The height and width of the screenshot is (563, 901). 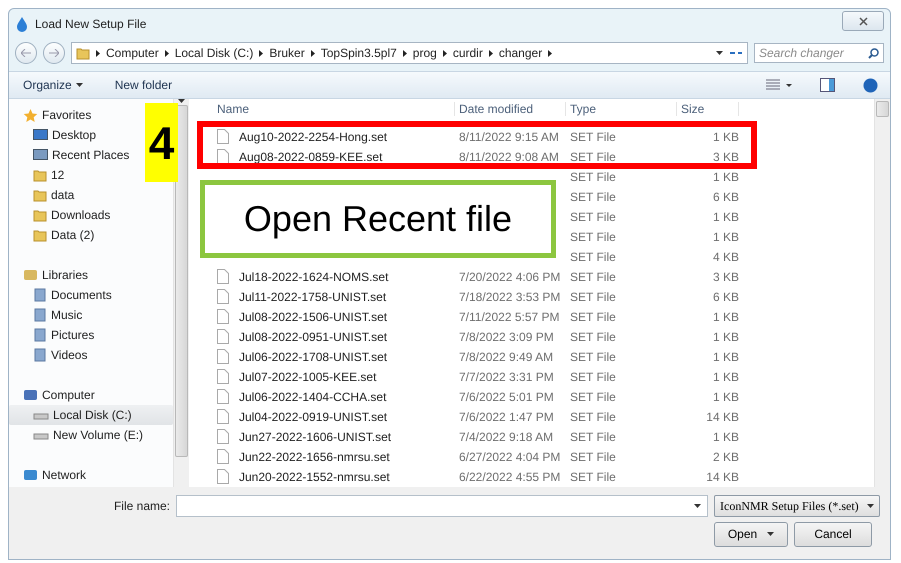 I want to click on left-arrow-icon, so click(x=26, y=53).